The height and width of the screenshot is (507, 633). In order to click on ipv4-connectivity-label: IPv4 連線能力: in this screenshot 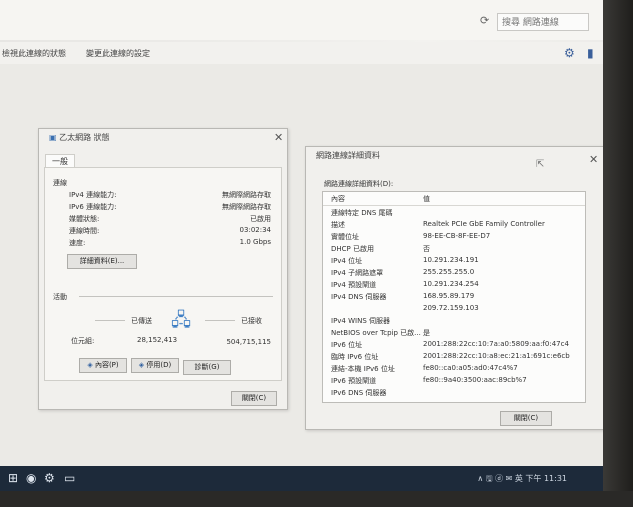, I will do `click(93, 195)`.